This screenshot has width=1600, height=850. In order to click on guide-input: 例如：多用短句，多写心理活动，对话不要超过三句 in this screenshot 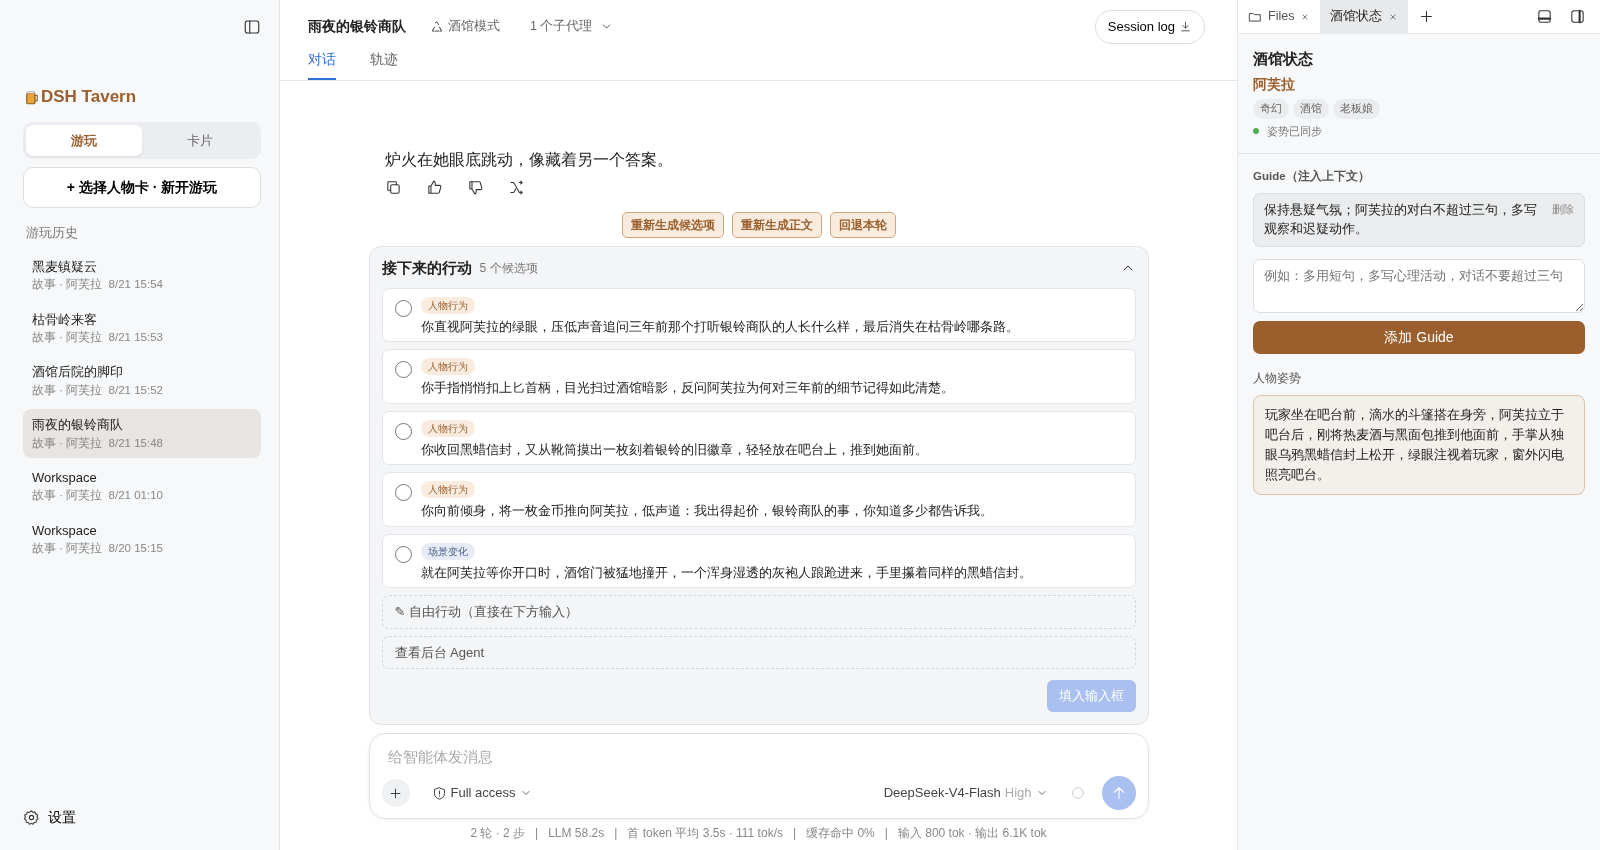, I will do `click(1419, 285)`.